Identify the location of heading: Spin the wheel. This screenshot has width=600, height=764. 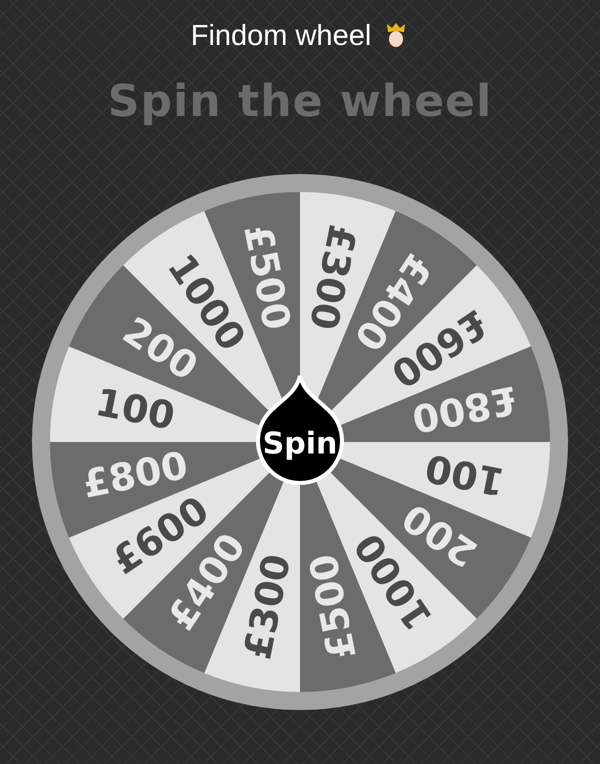
(300, 102).